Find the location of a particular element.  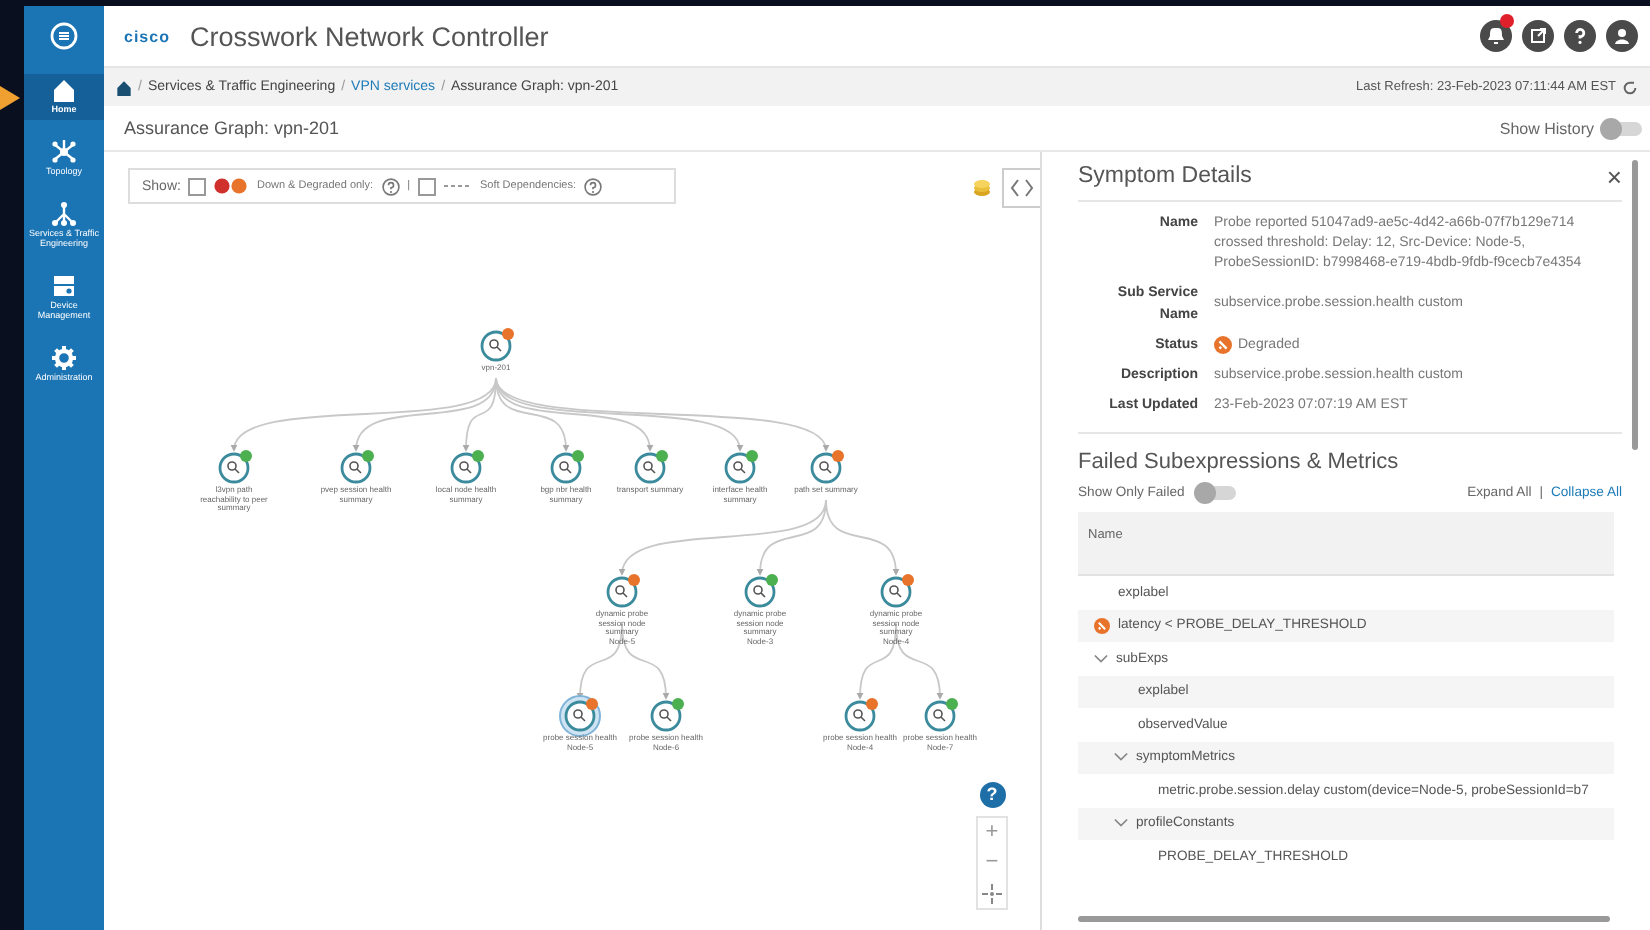

launch-button is located at coordinates (1538, 36).